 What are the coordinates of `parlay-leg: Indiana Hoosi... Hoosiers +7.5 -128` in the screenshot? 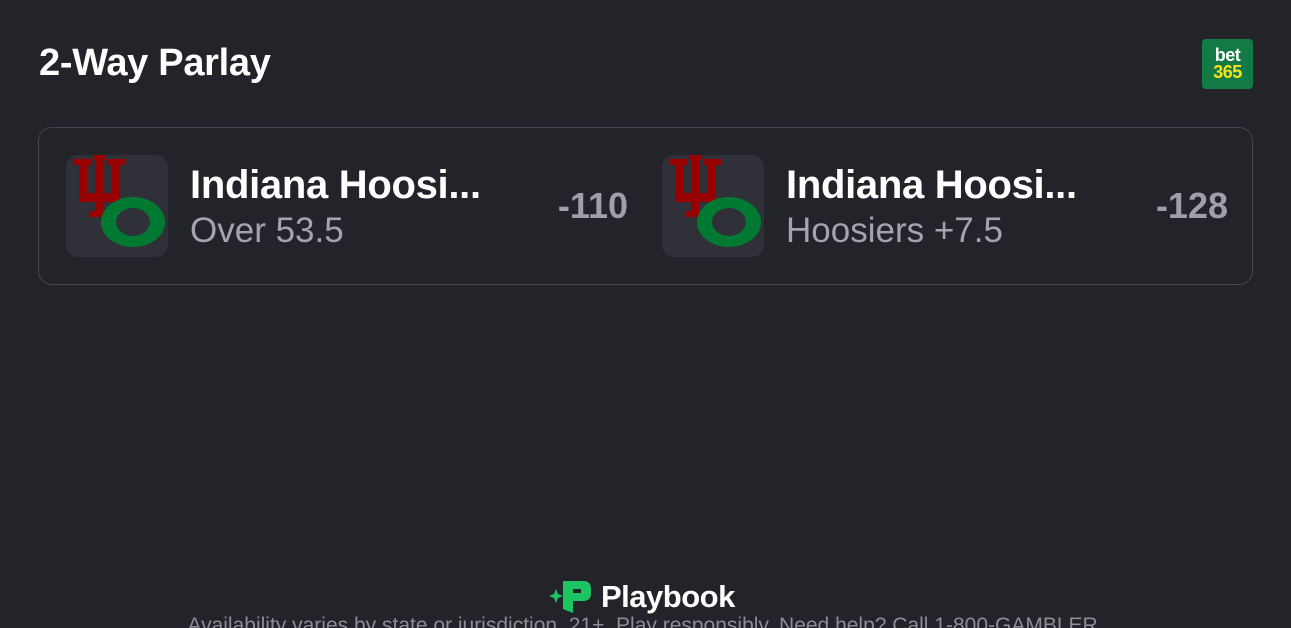 It's located at (945, 206).